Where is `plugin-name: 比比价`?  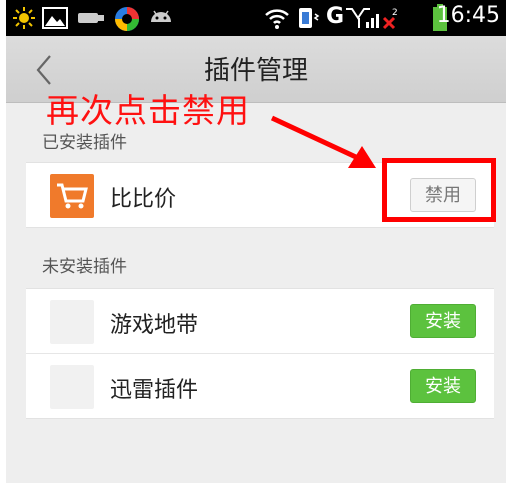
plugin-name: 比比价 is located at coordinates (143, 199).